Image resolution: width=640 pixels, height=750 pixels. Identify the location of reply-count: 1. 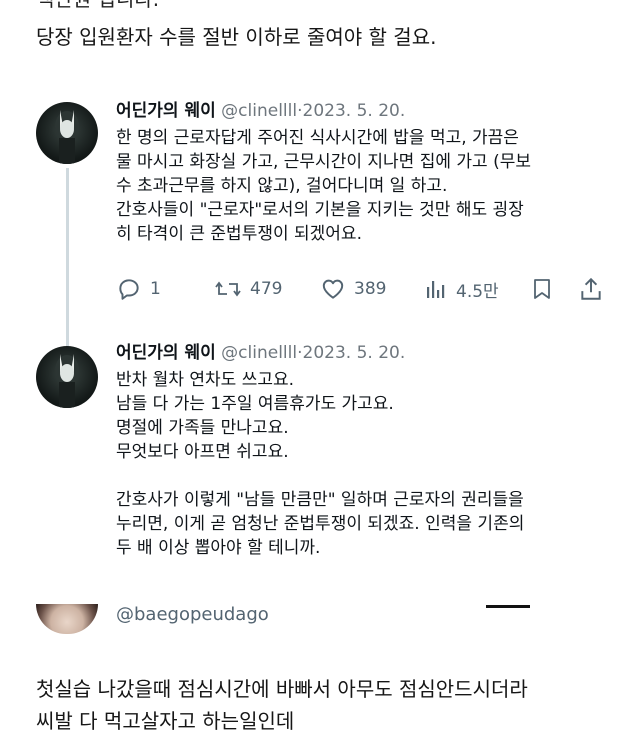
(155, 289).